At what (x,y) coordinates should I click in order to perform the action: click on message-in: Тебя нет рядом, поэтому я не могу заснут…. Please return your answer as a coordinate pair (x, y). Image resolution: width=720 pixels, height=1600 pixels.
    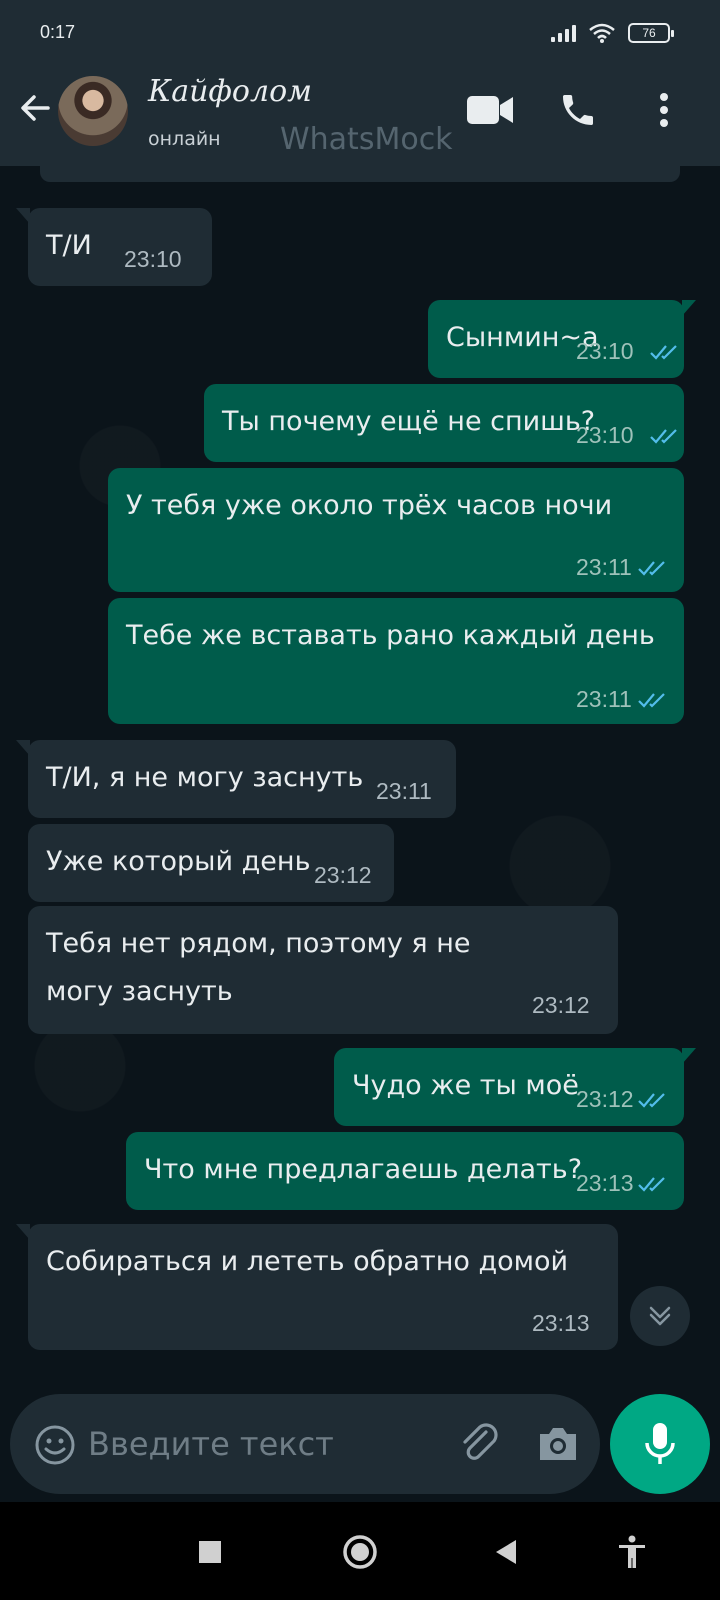
    Looking at the image, I should click on (323, 970).